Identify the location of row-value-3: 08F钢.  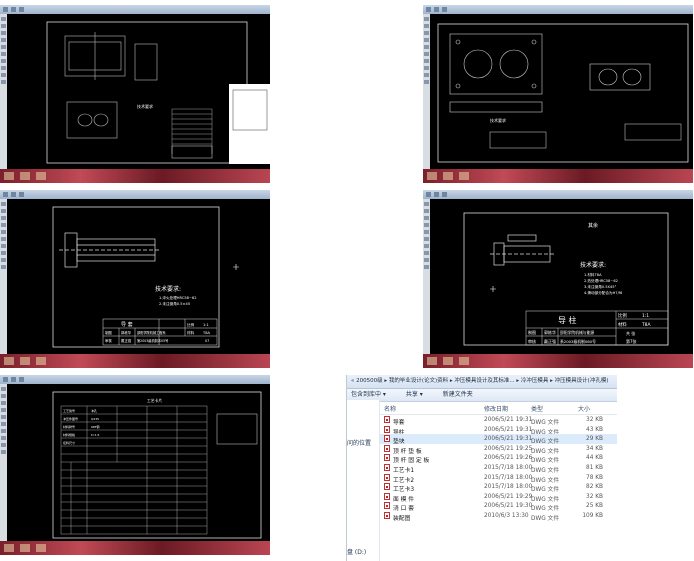
(95, 426).